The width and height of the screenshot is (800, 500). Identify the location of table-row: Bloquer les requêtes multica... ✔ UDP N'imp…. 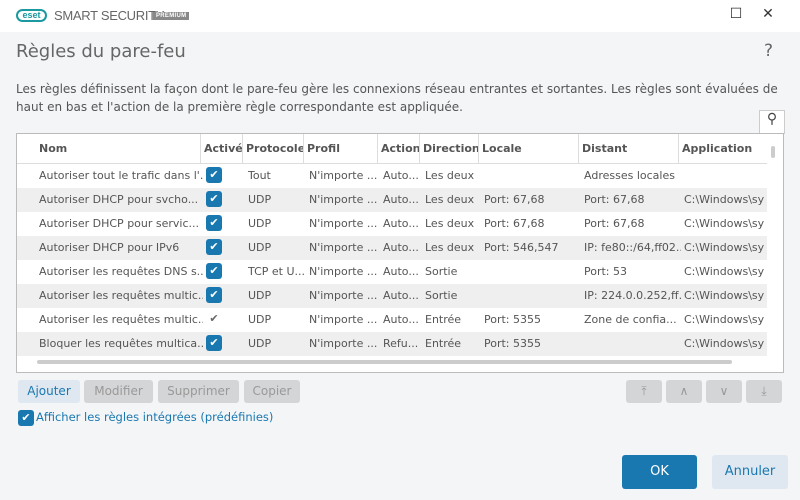
(392, 344).